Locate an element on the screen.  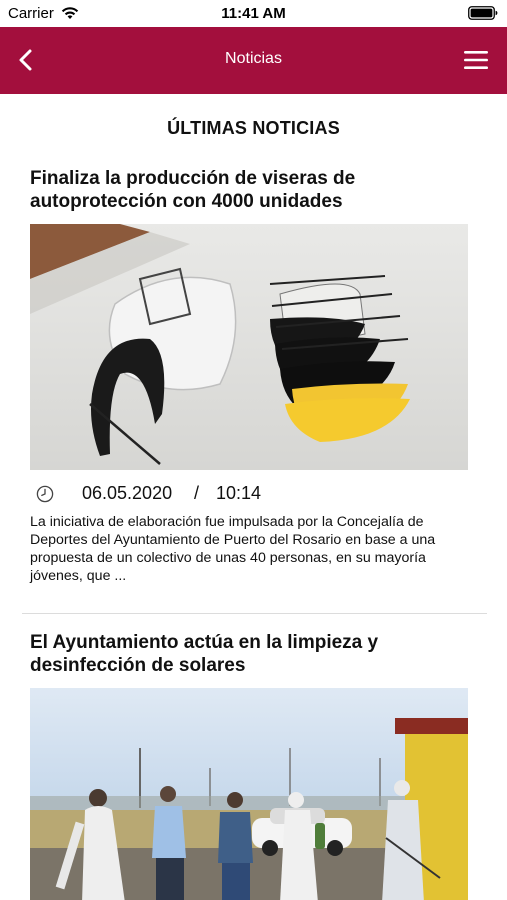
clock-icon is located at coordinates (45, 494).